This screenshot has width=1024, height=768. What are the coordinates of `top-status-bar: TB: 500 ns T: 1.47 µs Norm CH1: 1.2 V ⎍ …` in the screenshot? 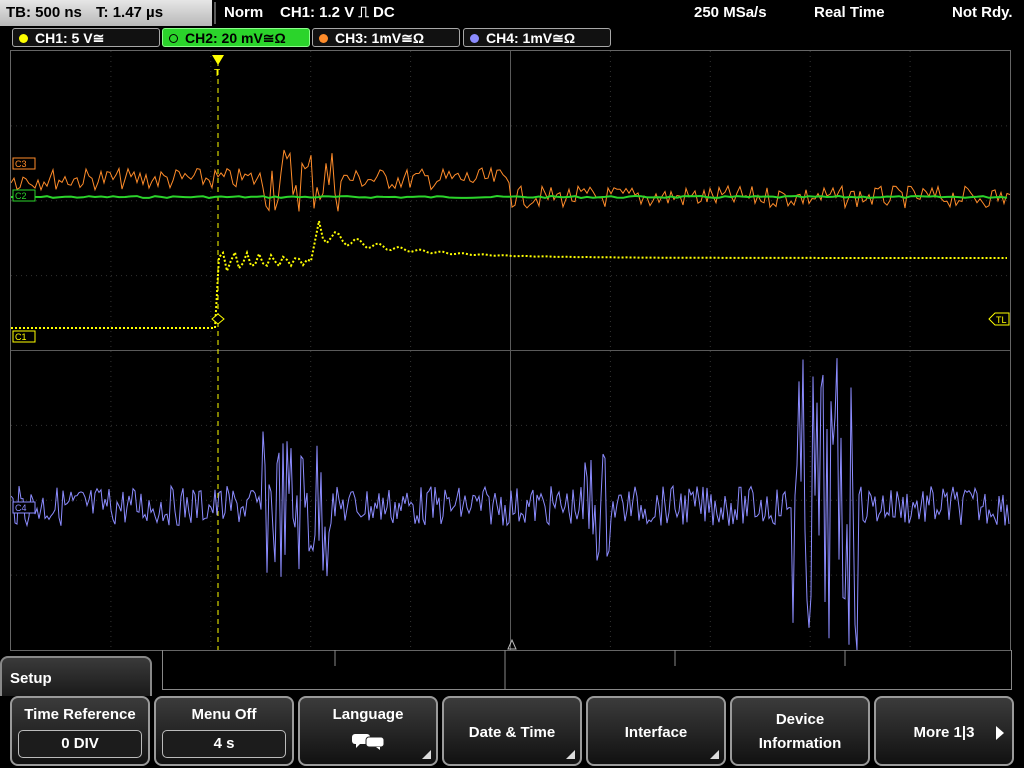 It's located at (512, 13).